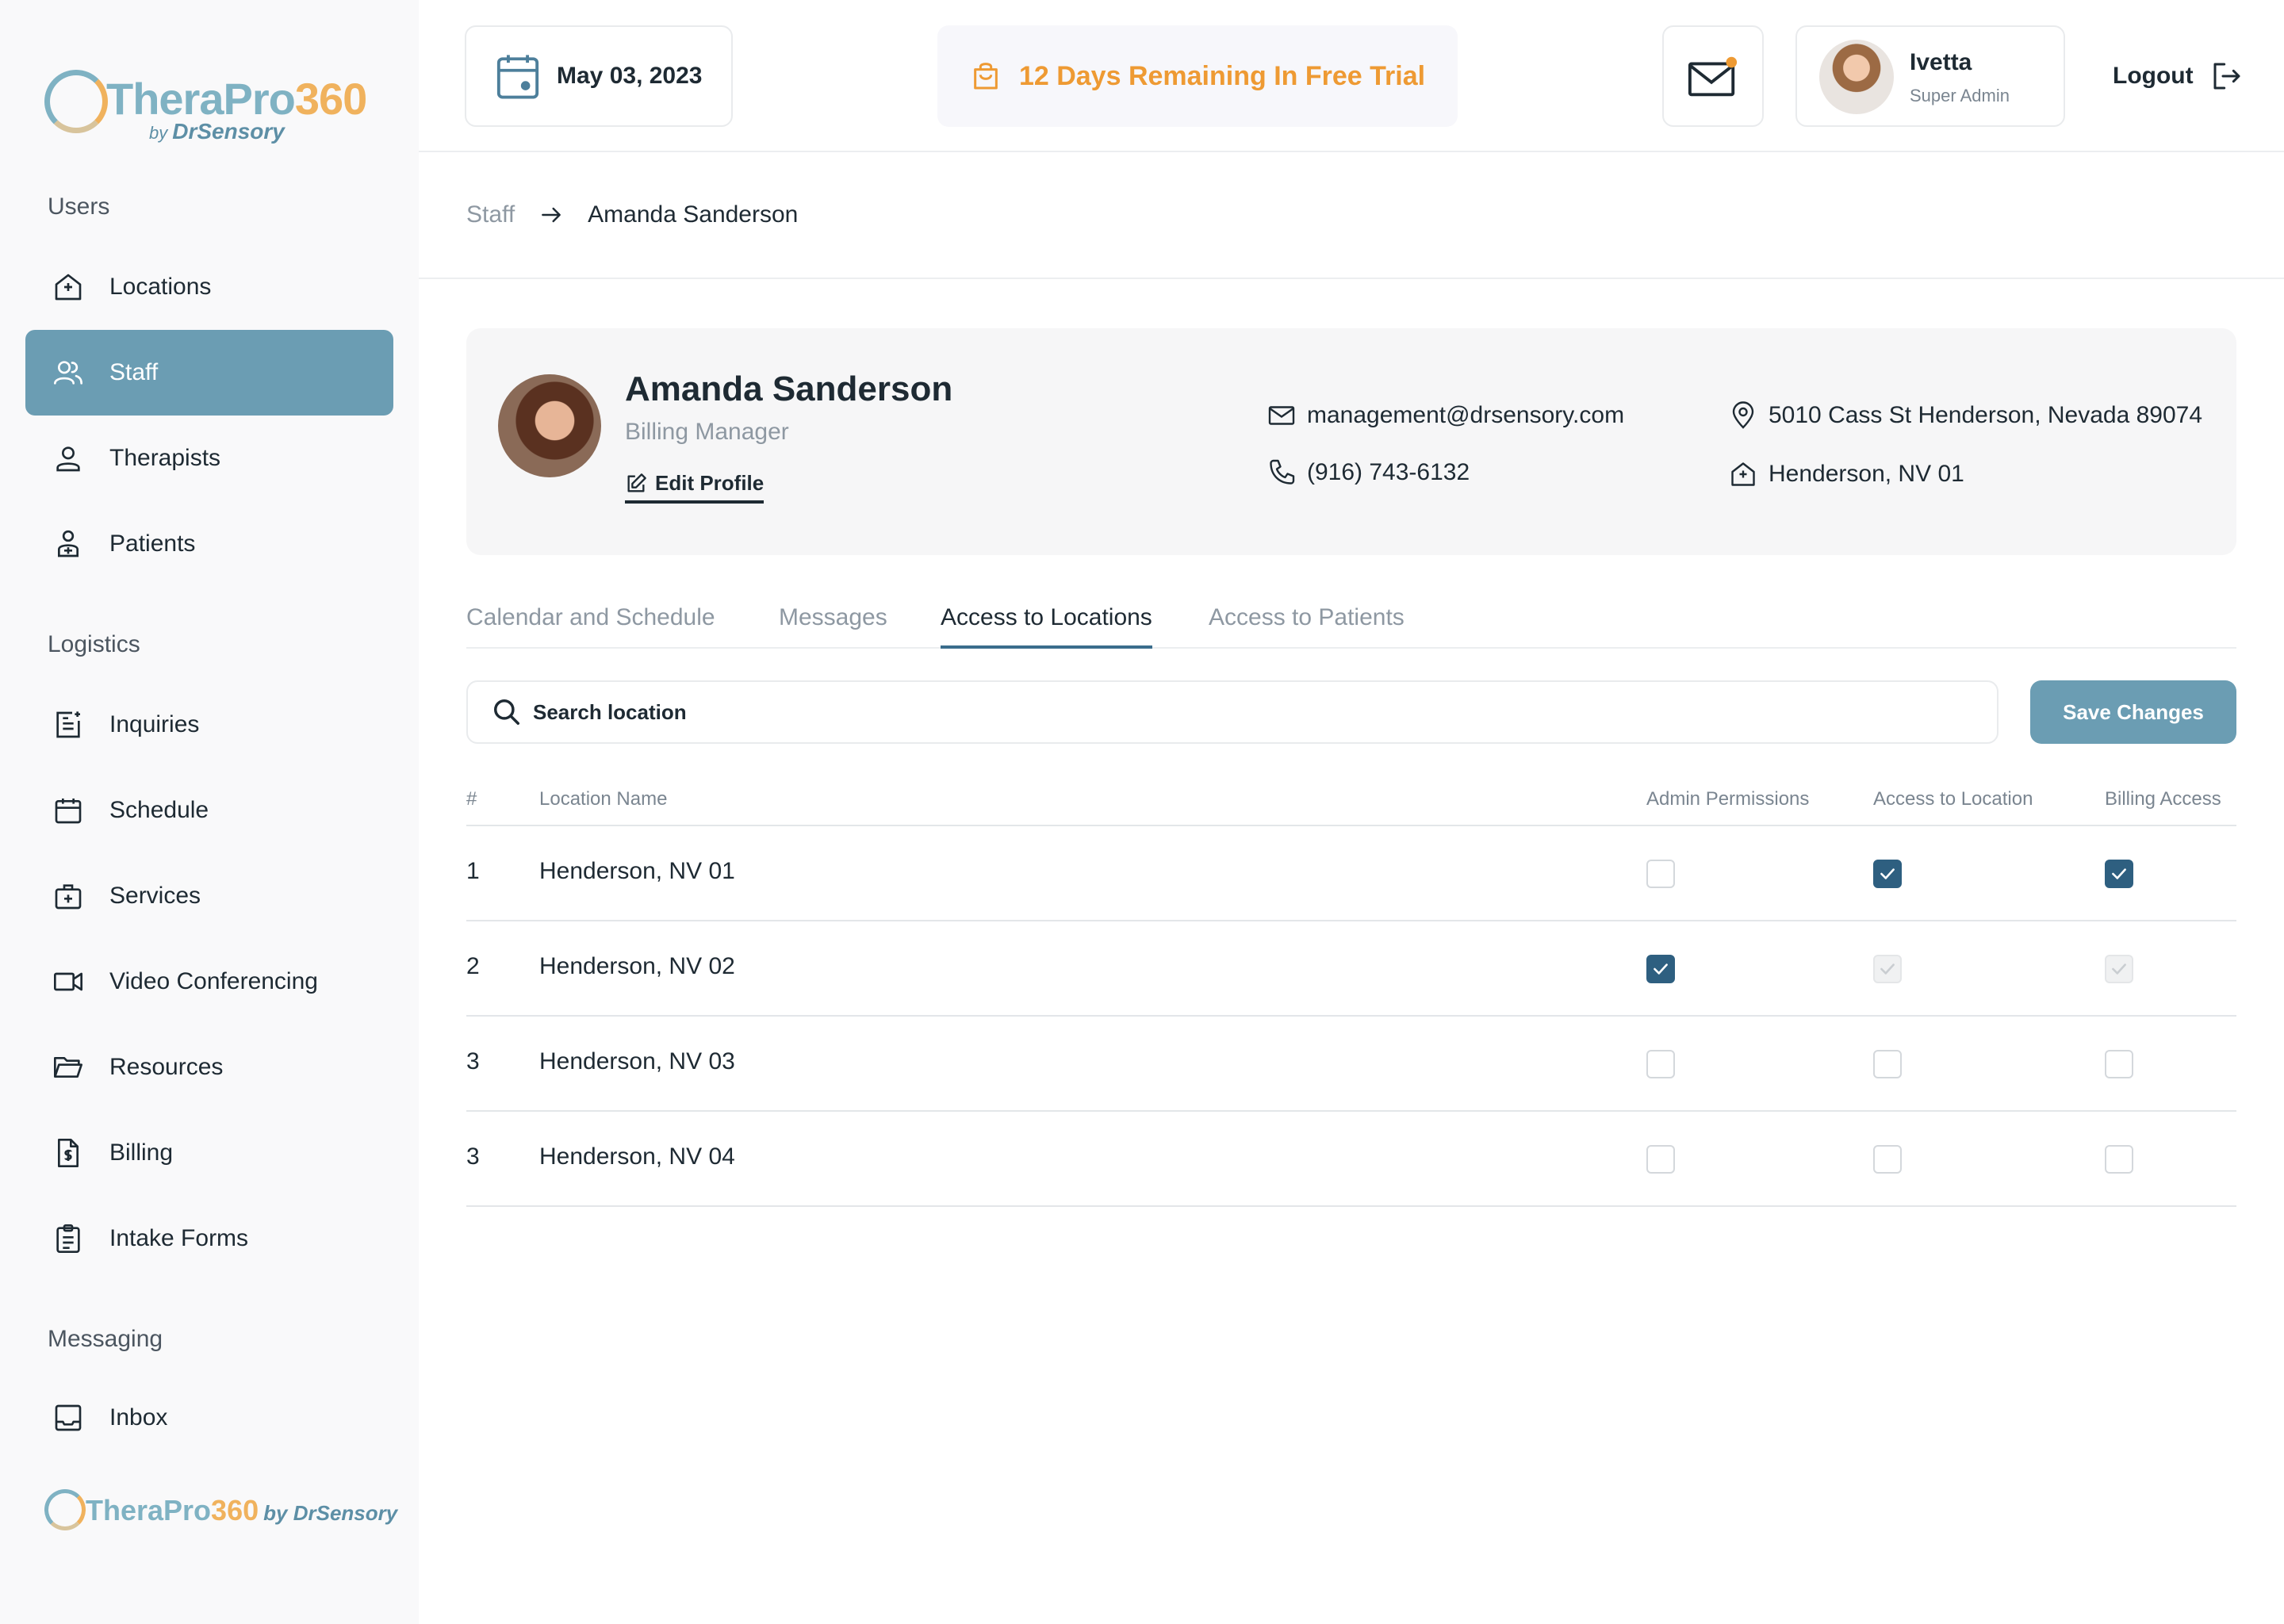  Describe the element at coordinates (158, 133) in the screenshot. I see `brand-by: by` at that location.